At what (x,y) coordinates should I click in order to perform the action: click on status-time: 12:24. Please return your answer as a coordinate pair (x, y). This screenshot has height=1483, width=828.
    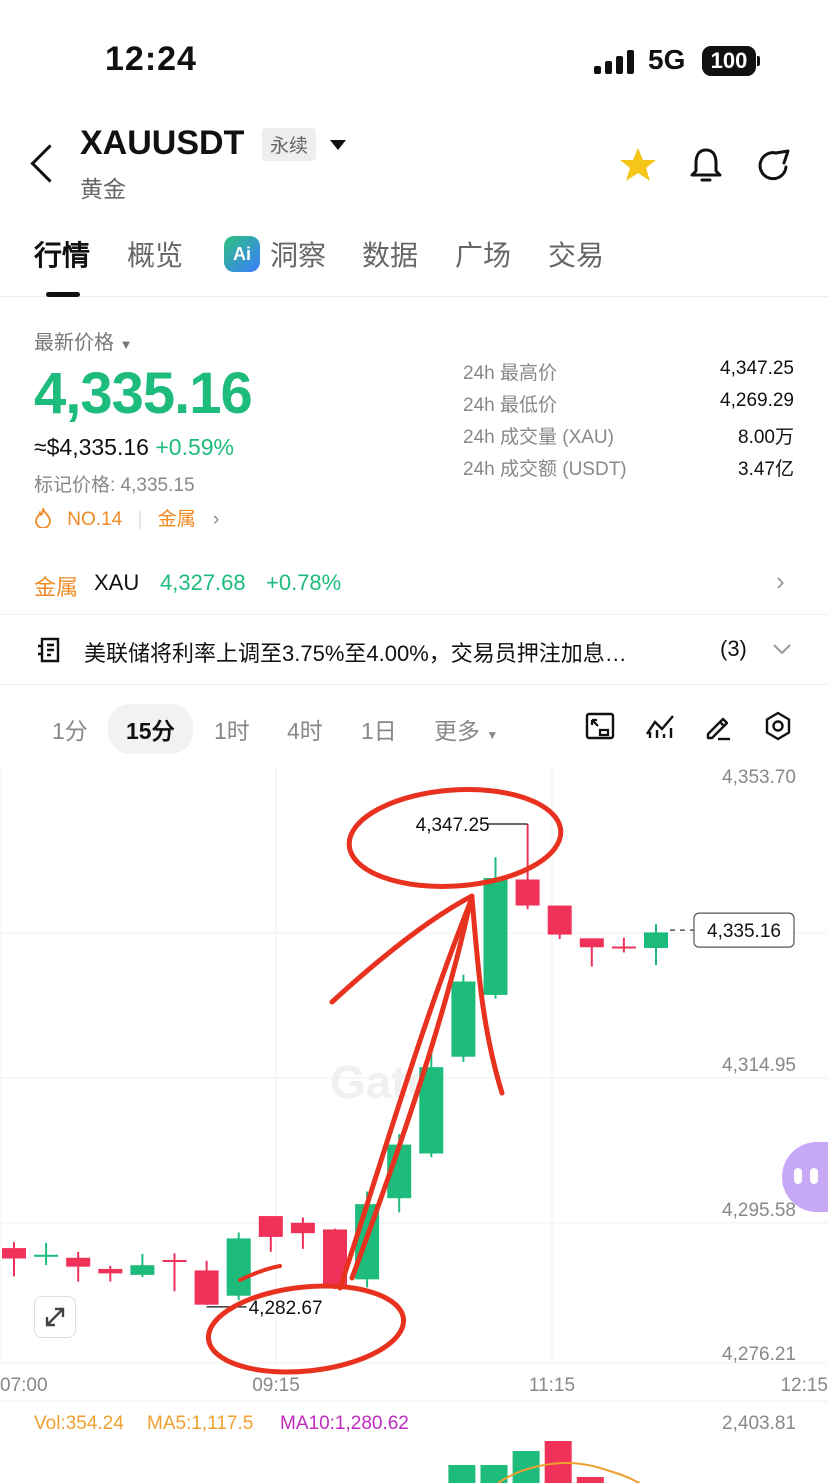
    Looking at the image, I should click on (151, 59).